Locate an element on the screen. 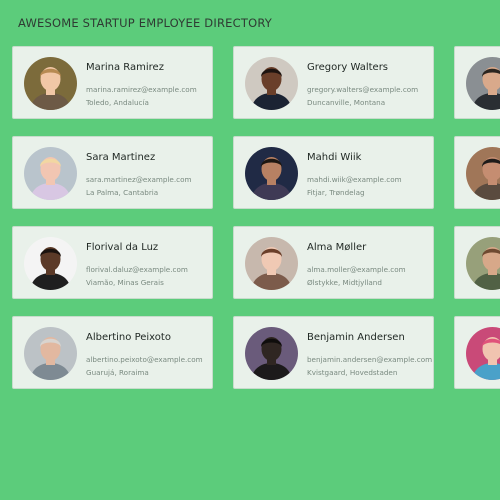  employee-name: Mahdi Wiik is located at coordinates (334, 157).